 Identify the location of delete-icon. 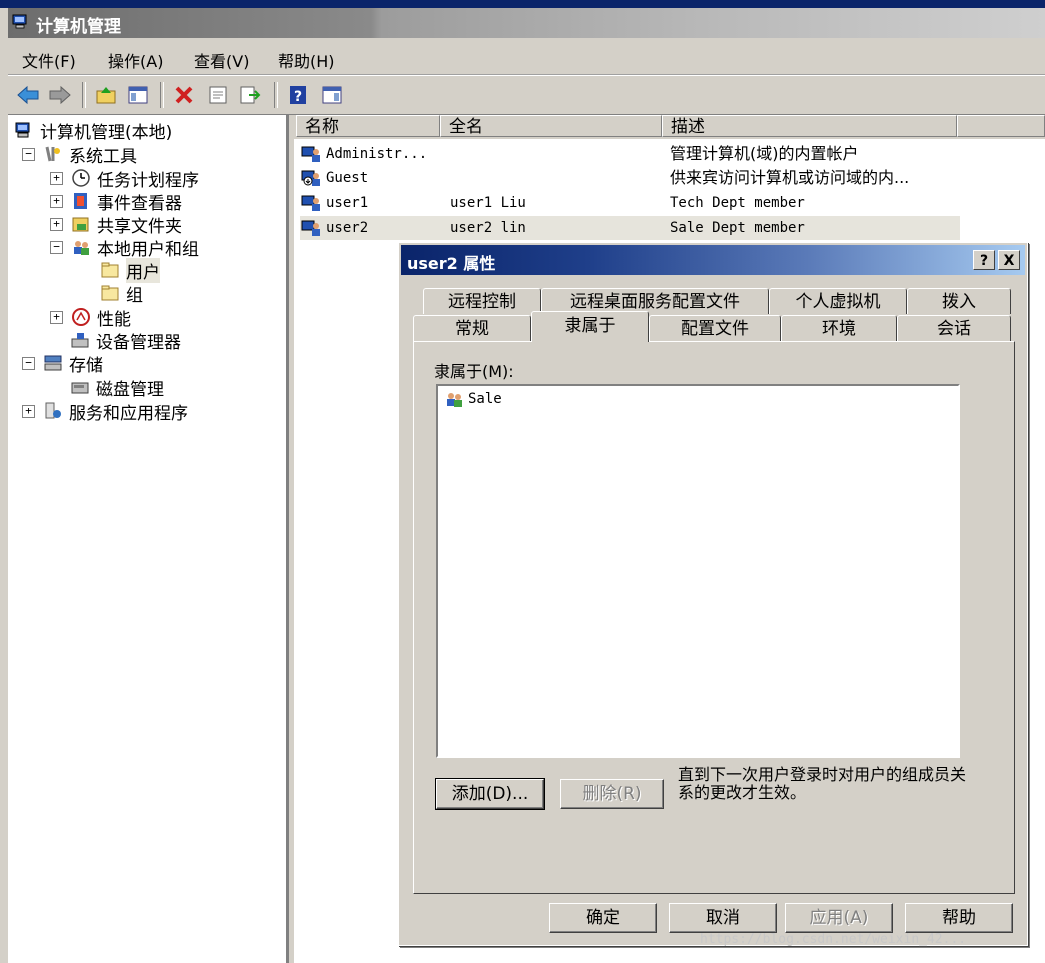
(184, 95).